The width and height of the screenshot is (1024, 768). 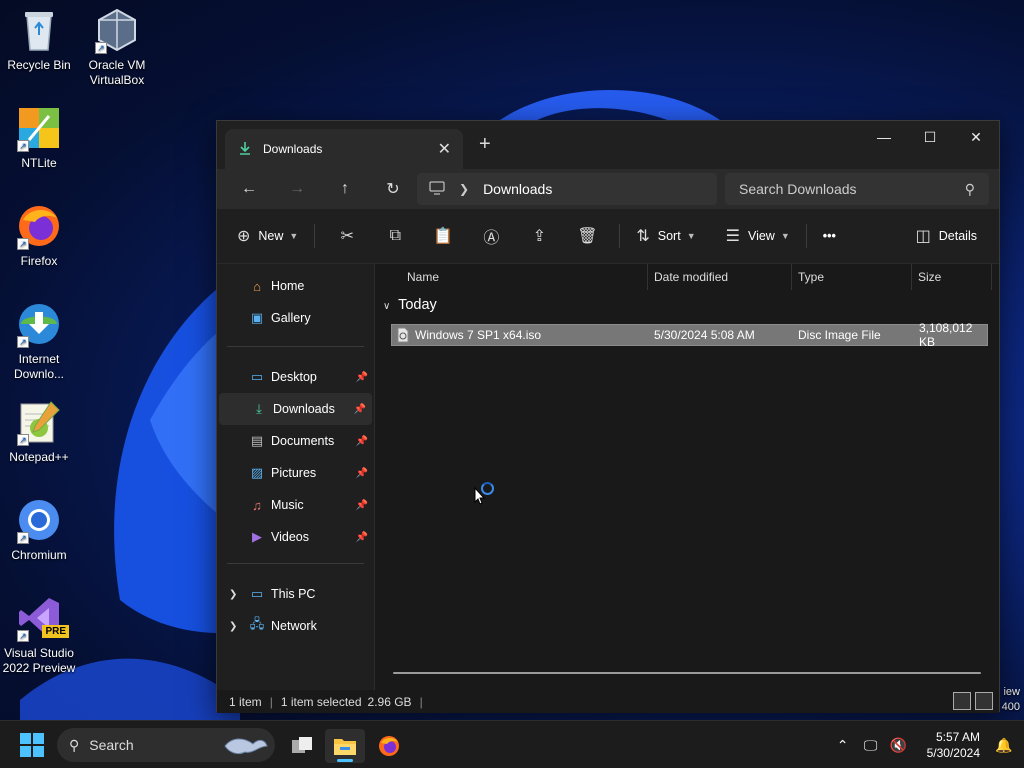 I want to click on chevron-down-icon: ∨, so click(x=387, y=306).